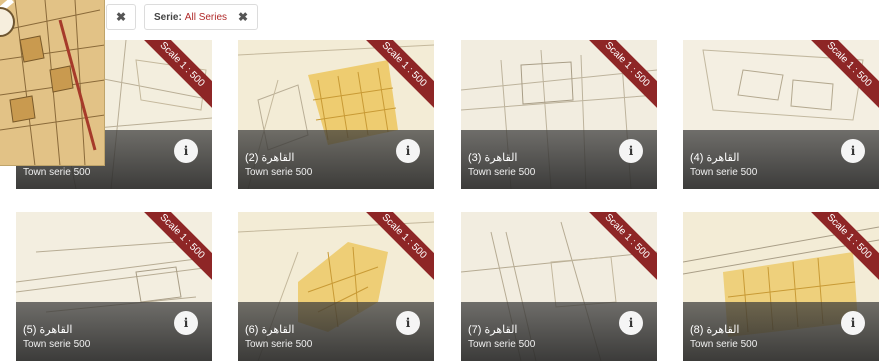 Image resolution: width=892 pixels, height=364 pixels. What do you see at coordinates (168, 17) in the screenshot?
I see `serie-filter-label: Serie:` at bounding box center [168, 17].